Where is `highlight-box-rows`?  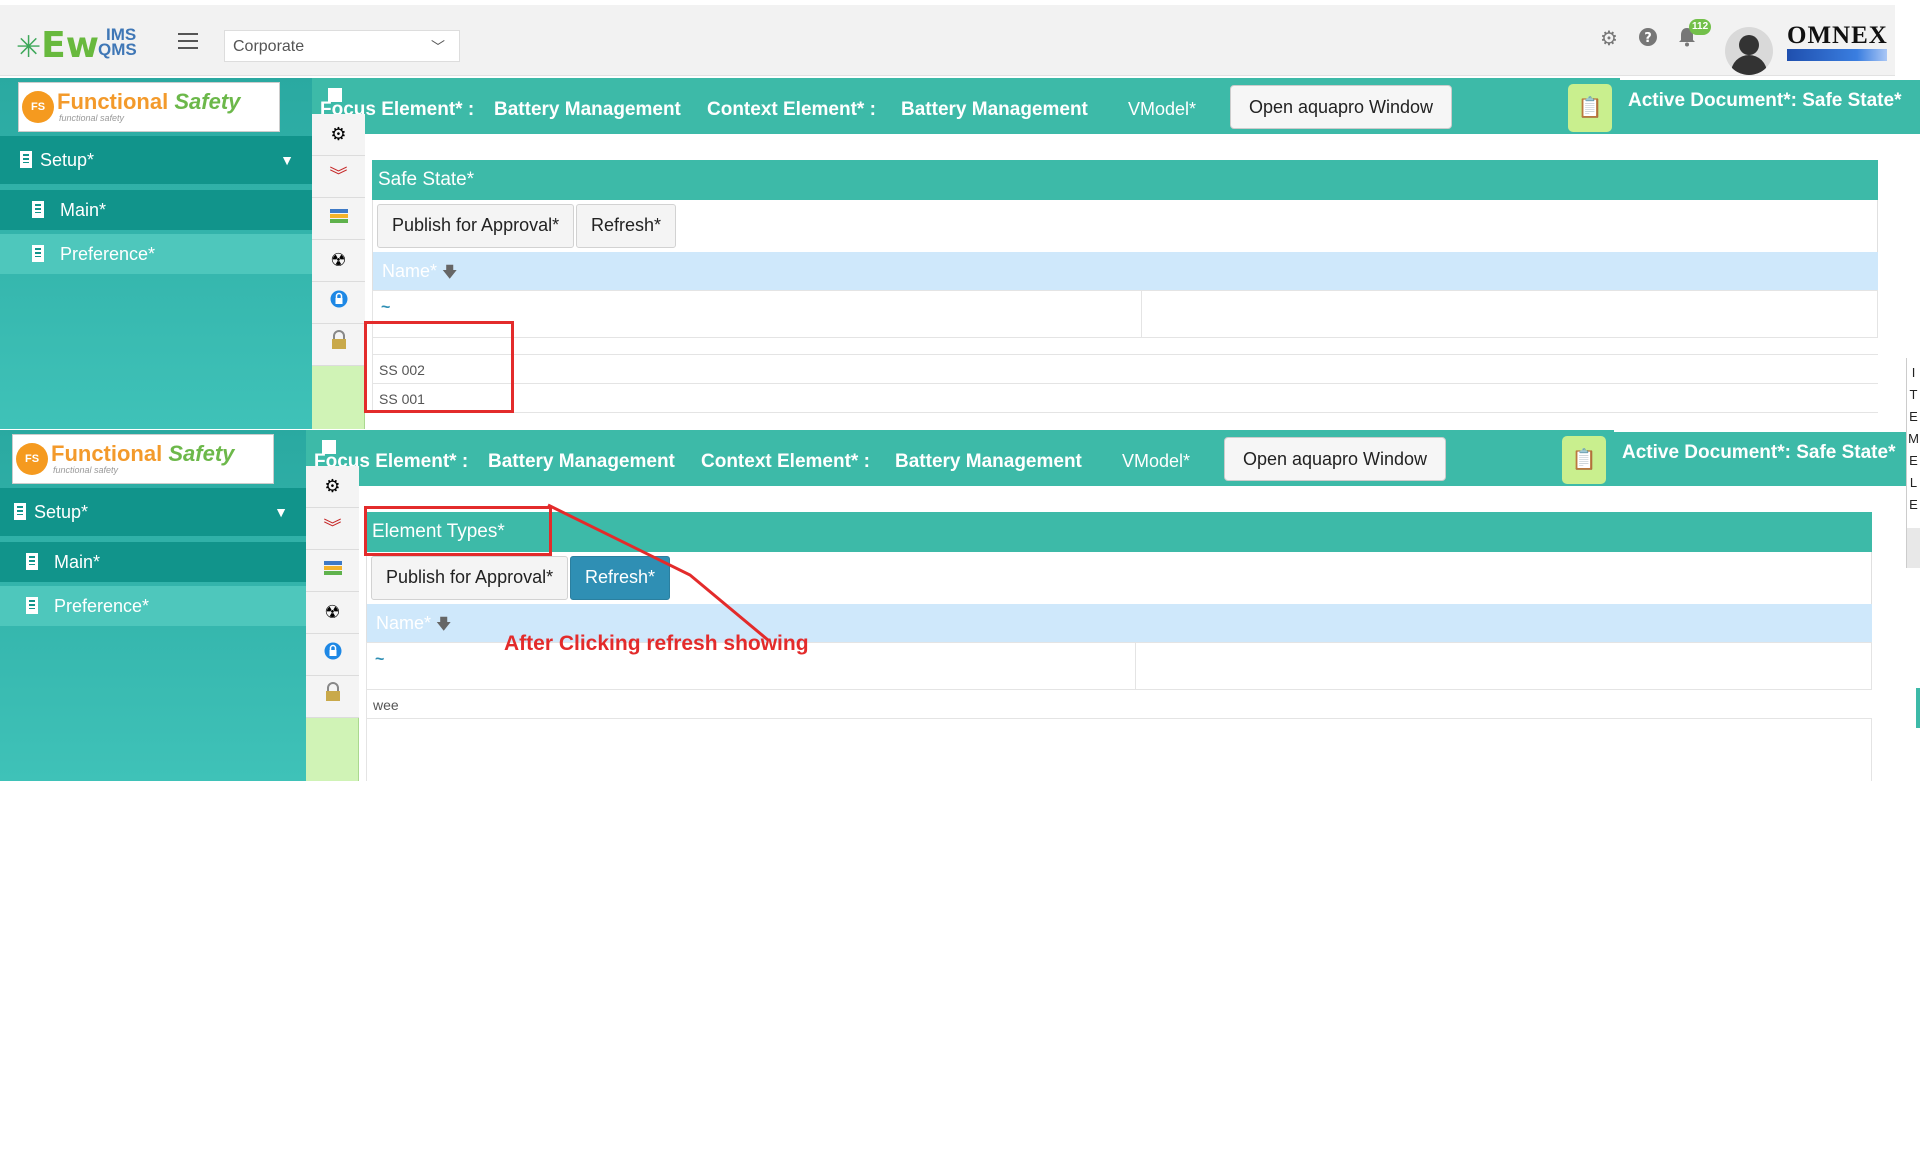 highlight-box-rows is located at coordinates (439, 367).